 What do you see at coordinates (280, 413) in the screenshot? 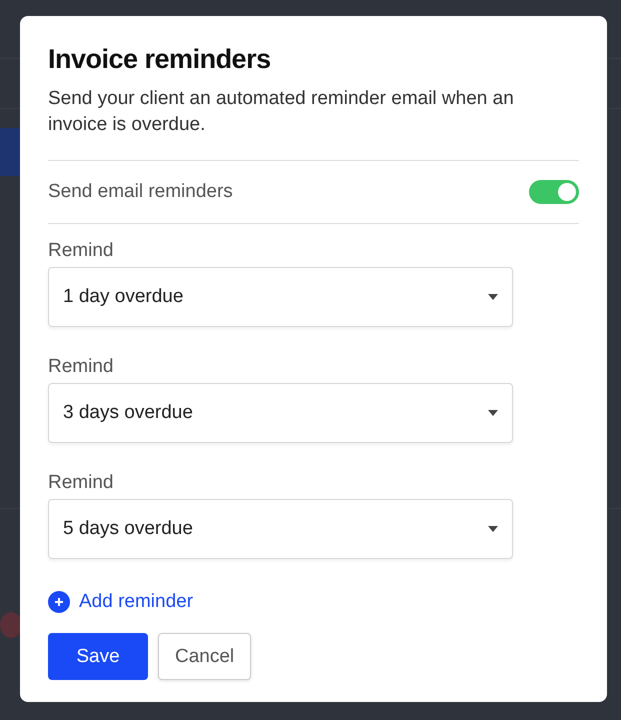
I see `dropdown: 3 days overdue` at bounding box center [280, 413].